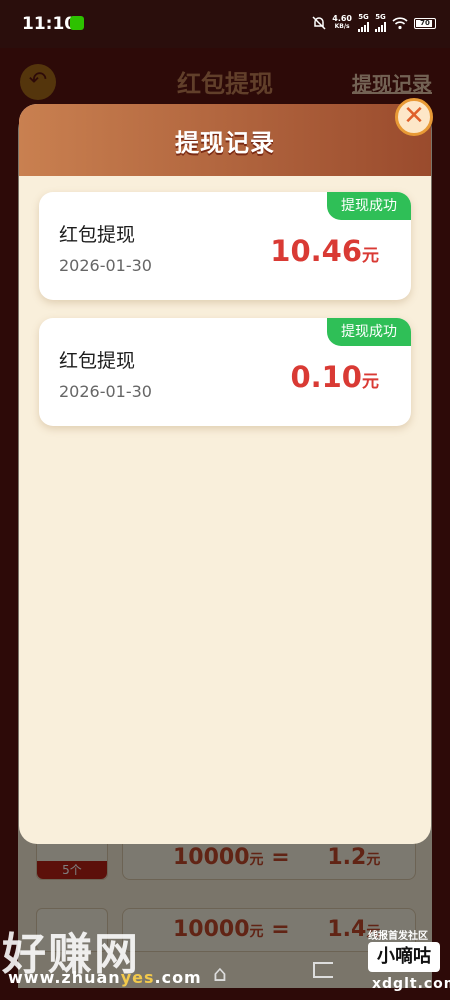 The width and height of the screenshot is (450, 1000). I want to click on battery-level: 70, so click(425, 23).